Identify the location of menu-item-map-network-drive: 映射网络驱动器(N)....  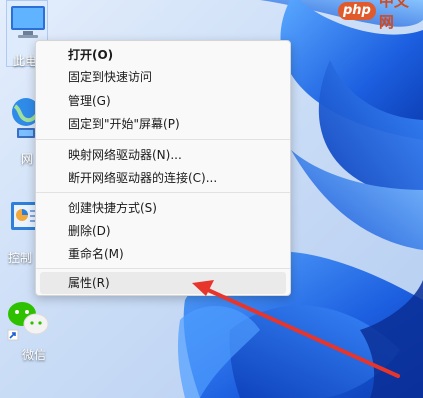
(163, 155).